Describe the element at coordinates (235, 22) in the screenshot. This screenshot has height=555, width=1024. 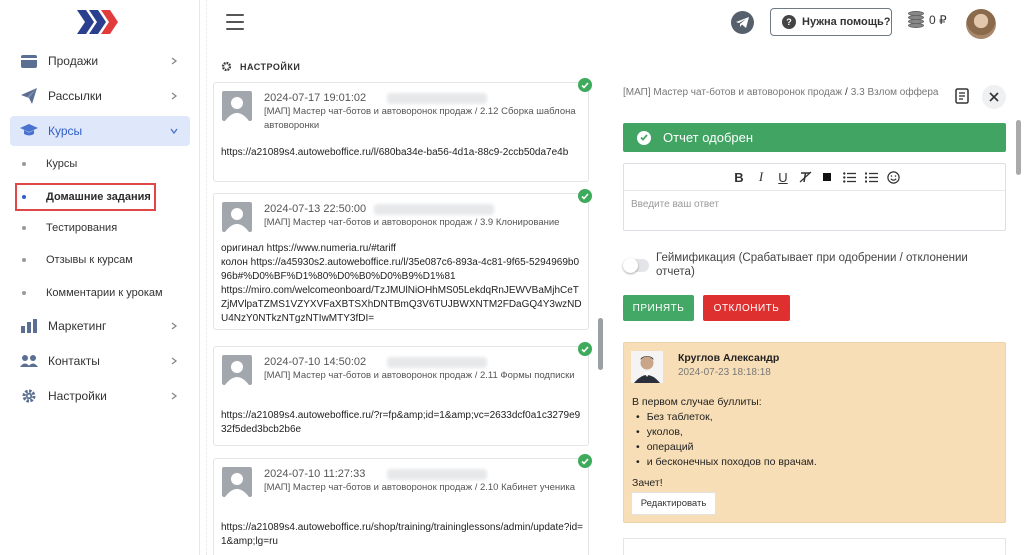
I see `menu-toggle-button` at that location.